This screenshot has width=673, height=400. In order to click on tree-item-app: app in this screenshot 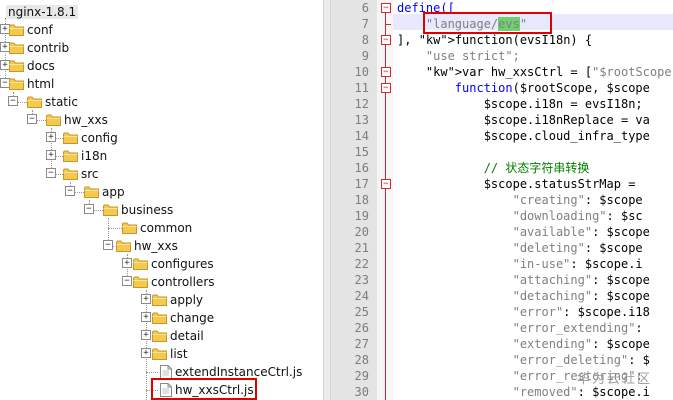, I will do `click(104, 192)`.